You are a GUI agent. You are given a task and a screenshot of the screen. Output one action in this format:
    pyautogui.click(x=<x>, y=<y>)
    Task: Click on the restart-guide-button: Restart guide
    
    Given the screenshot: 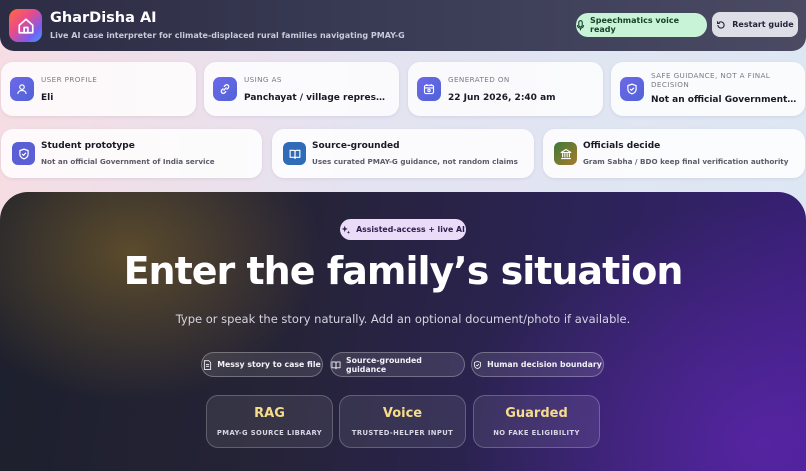 What is the action you would take?
    pyautogui.click(x=755, y=24)
    